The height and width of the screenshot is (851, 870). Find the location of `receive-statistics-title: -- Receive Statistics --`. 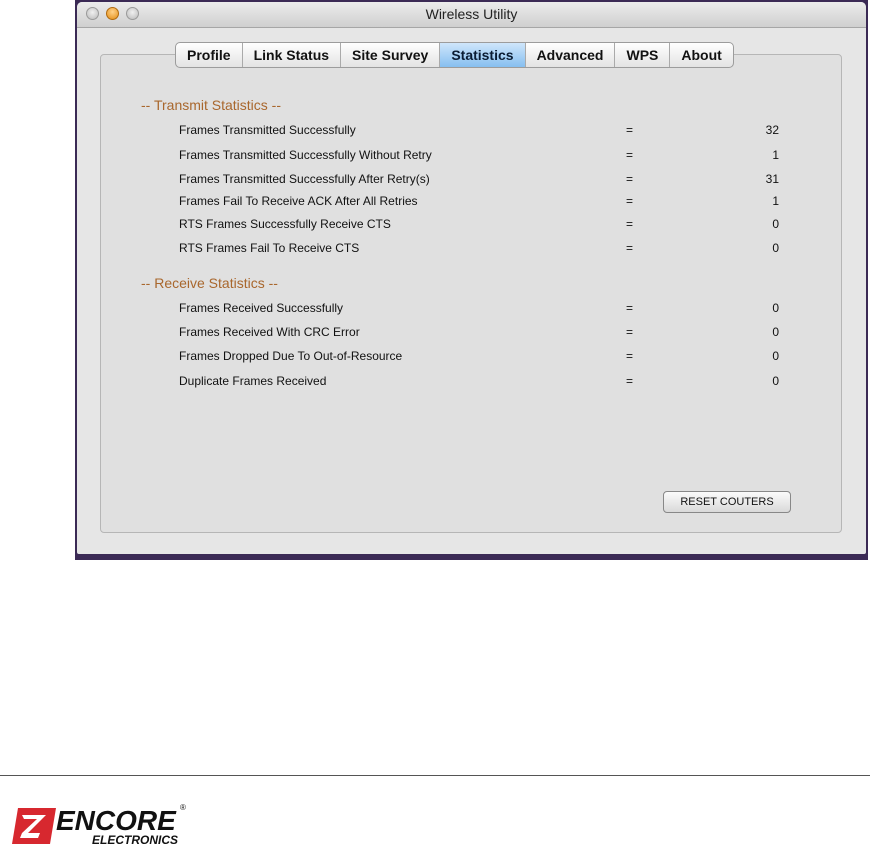

receive-statistics-title: -- Receive Statistics -- is located at coordinates (209, 283).